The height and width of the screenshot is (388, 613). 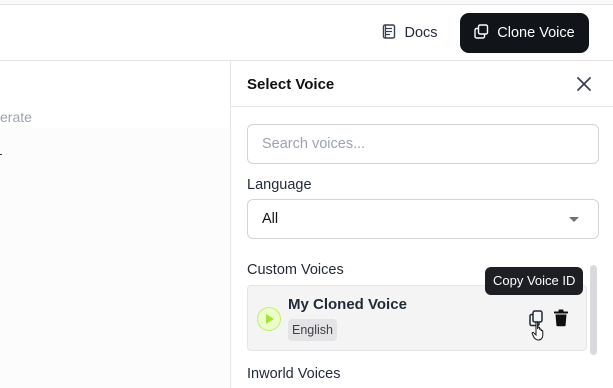 I want to click on clone-voice-button: Clone Voice, so click(x=524, y=33).